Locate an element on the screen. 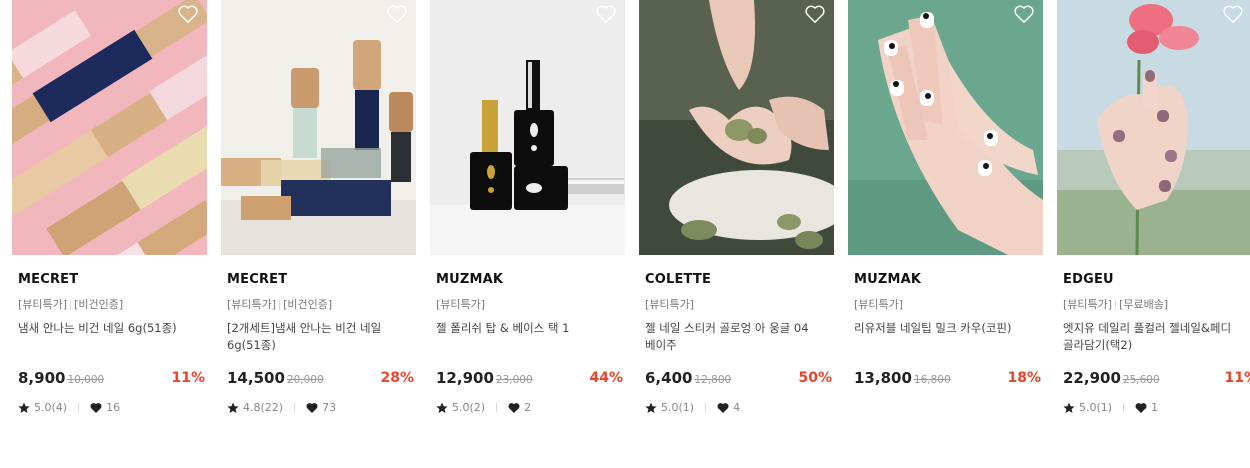 The width and height of the screenshot is (1250, 468). product-stats: 4.8(22) | 73 is located at coordinates (281, 407).